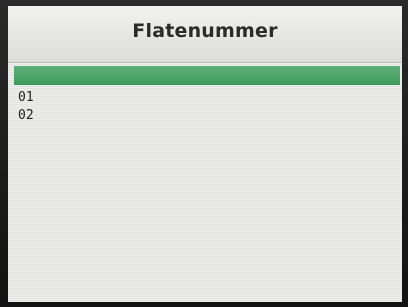  Describe the element at coordinates (205, 31) in the screenshot. I see `screen-title: Flatenummer` at that location.